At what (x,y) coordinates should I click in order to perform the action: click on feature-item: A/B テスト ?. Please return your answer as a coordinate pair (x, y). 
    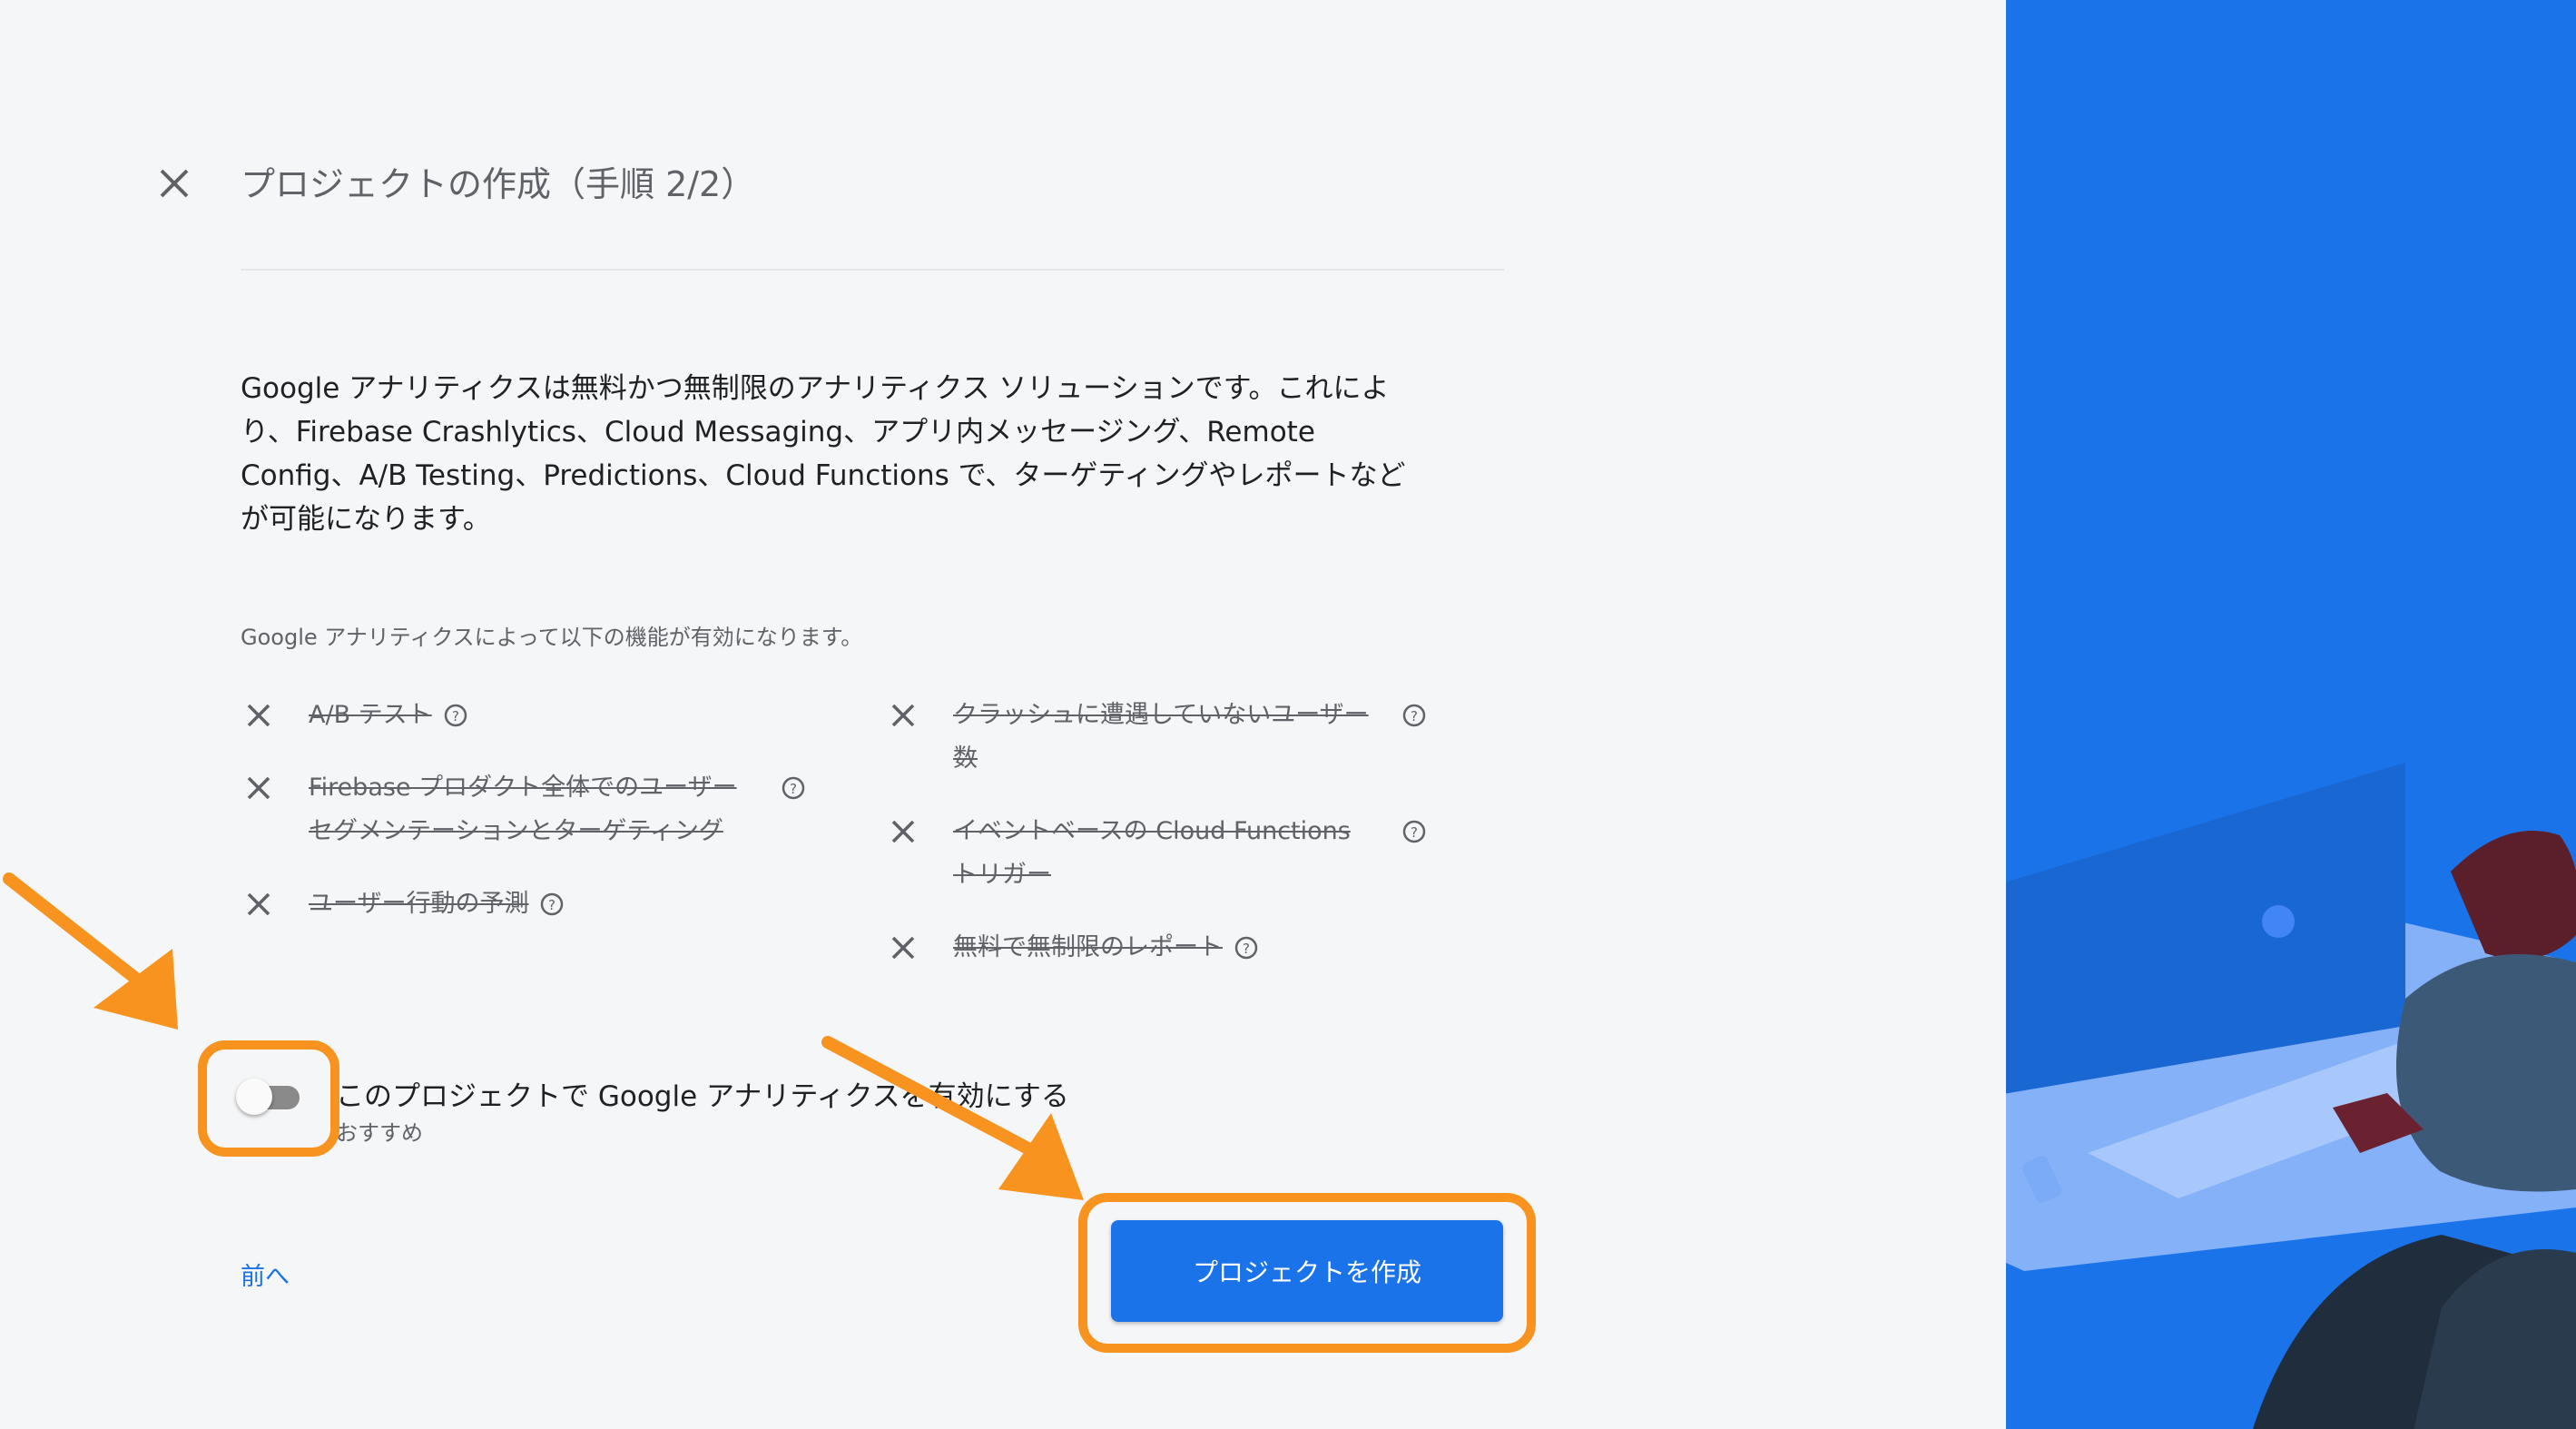
    Looking at the image, I should click on (356, 715).